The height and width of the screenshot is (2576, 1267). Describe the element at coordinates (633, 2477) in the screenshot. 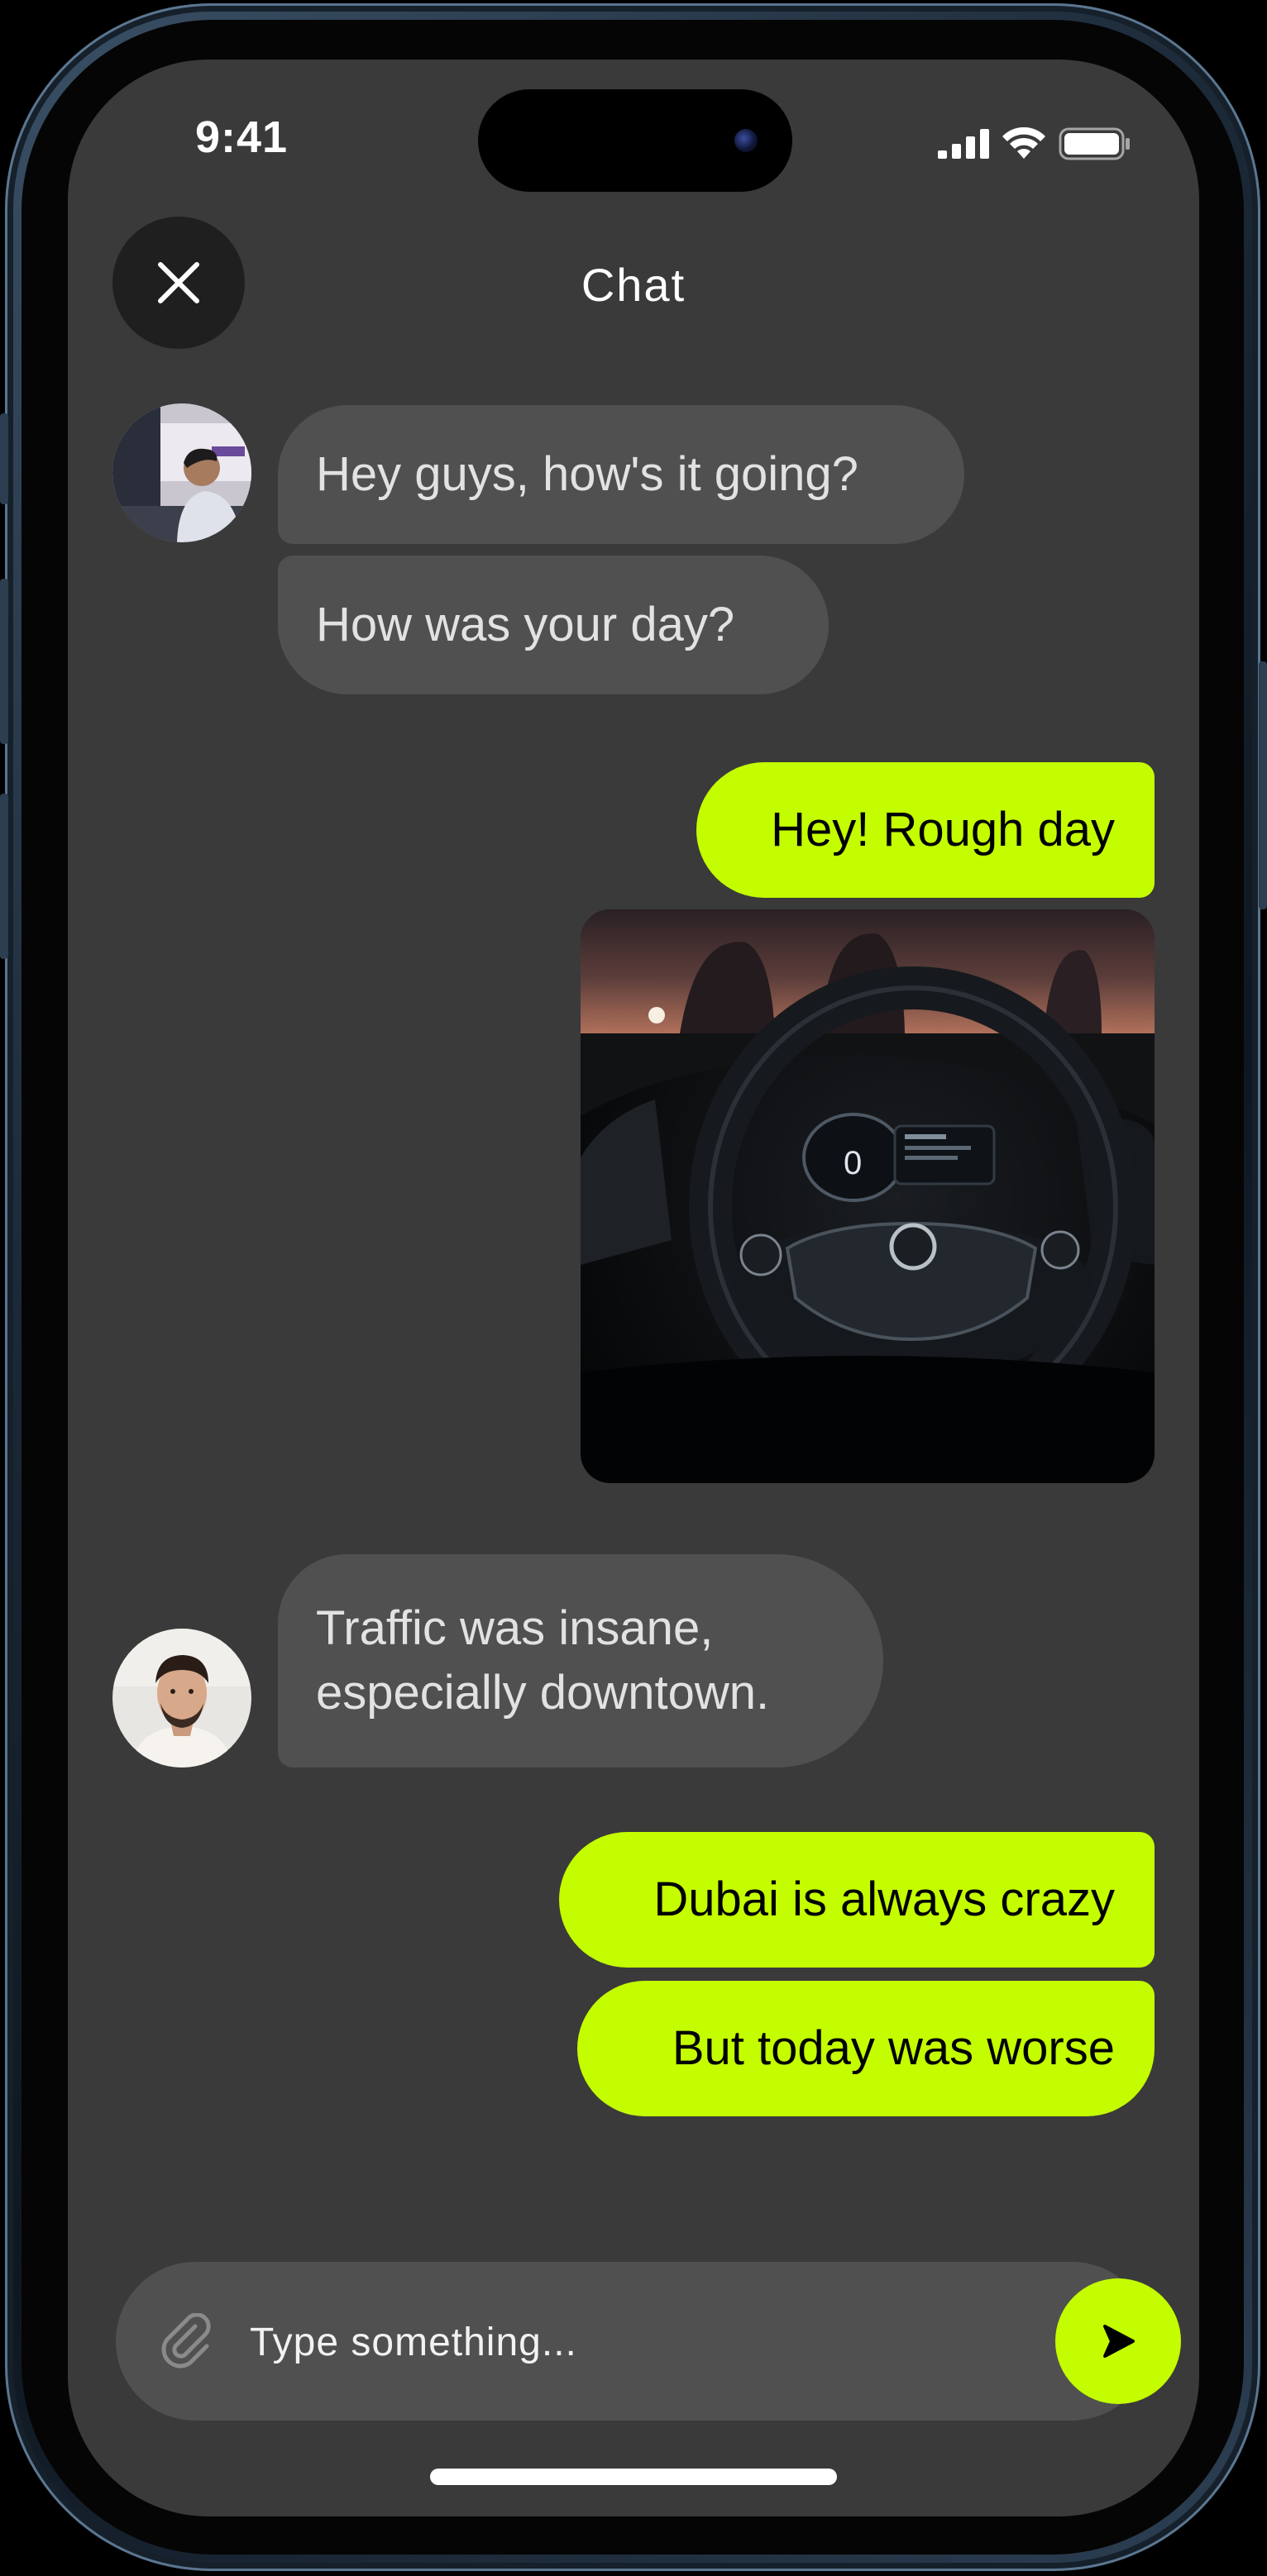

I see `home-indicator` at that location.